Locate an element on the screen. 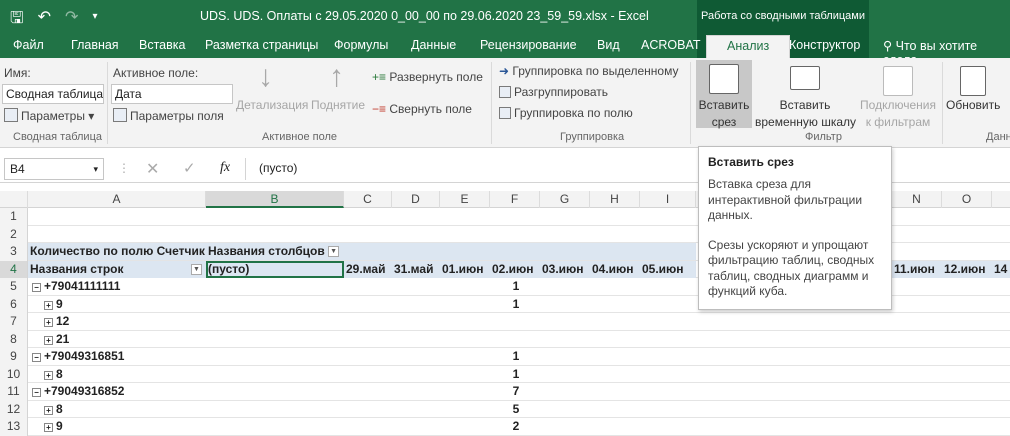  column-header: O is located at coordinates (967, 199).